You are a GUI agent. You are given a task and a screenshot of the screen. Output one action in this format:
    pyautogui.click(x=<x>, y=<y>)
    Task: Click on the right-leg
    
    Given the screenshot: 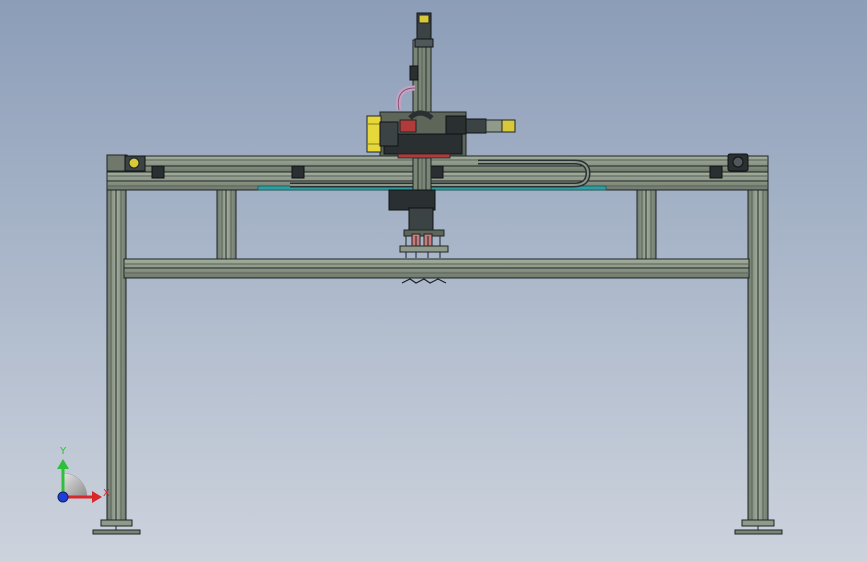 What is the action you would take?
    pyautogui.click(x=758, y=358)
    